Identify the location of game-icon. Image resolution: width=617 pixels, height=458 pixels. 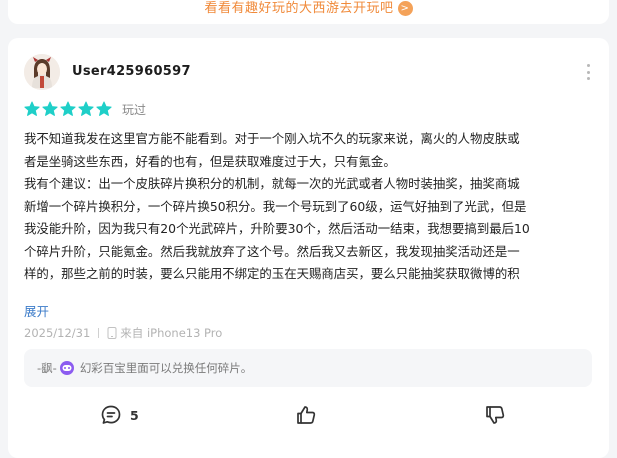
(66, 368).